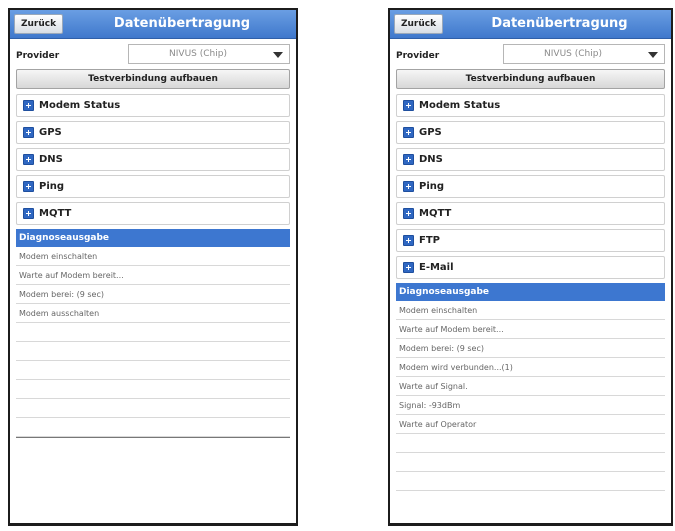 Image resolution: width=675 pixels, height=531 pixels. I want to click on diagnostic-line: Warte auf Operator, so click(530, 424).